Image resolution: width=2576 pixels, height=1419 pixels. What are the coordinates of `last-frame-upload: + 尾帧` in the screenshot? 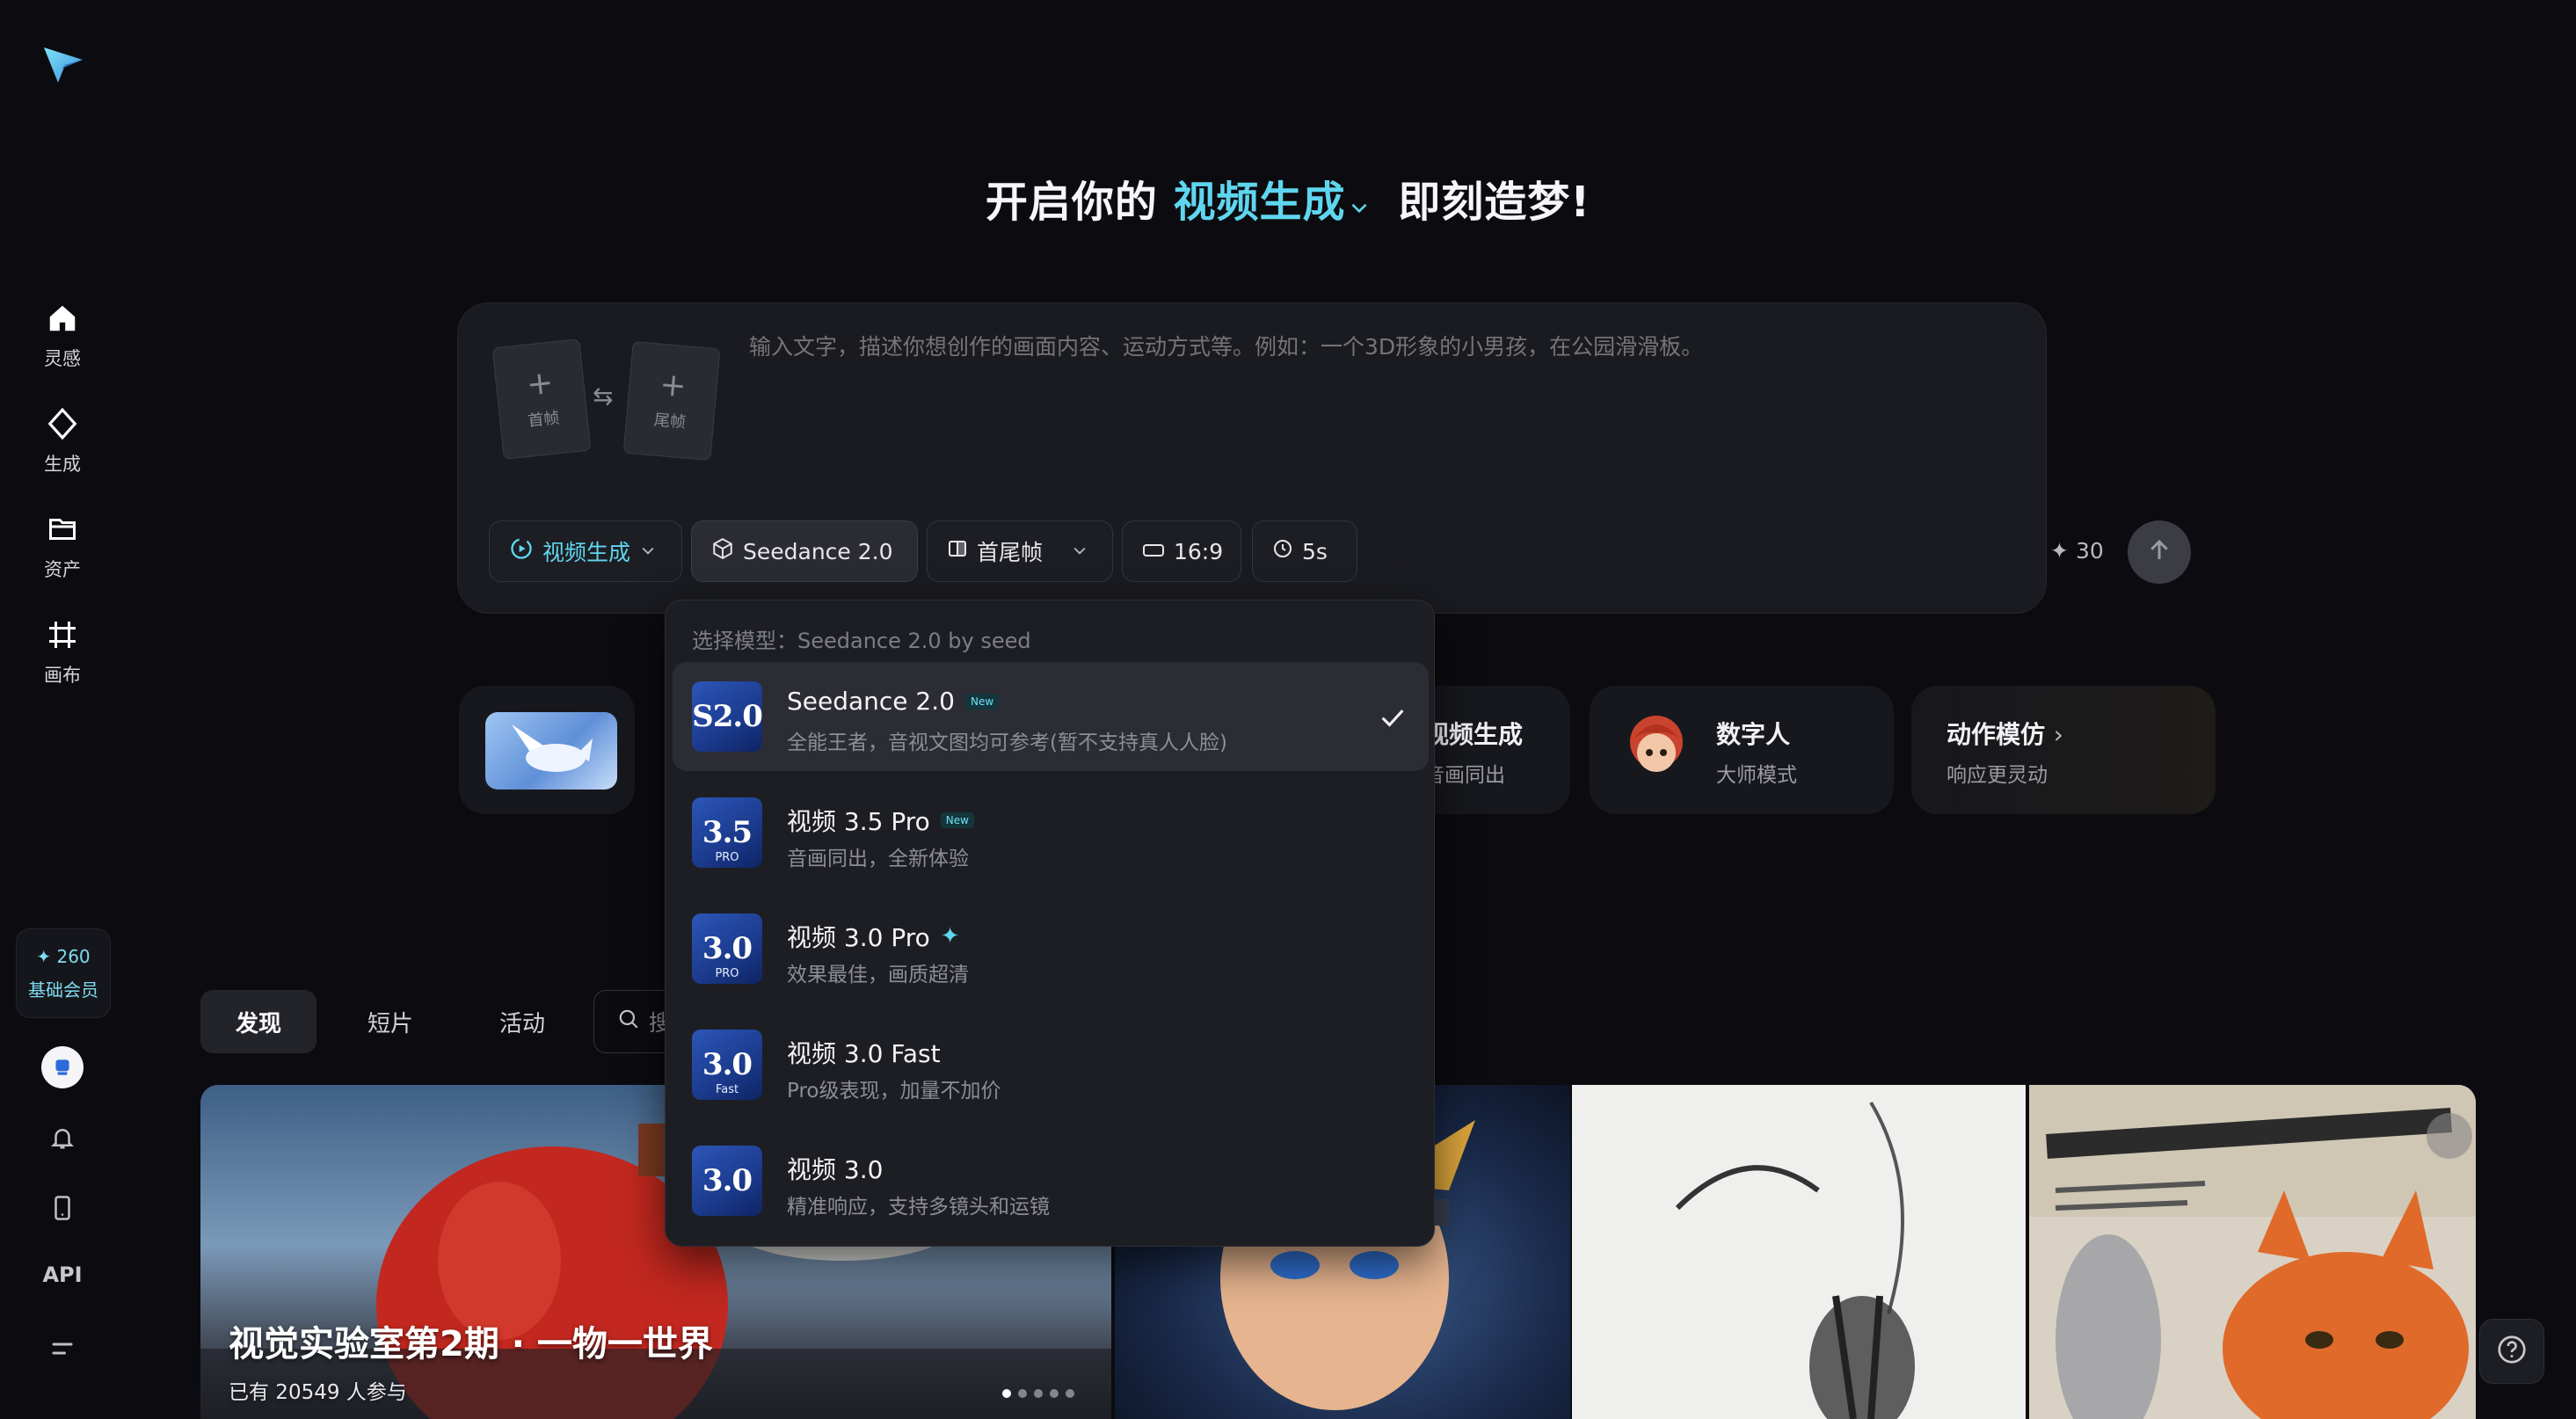 It's located at (671, 401).